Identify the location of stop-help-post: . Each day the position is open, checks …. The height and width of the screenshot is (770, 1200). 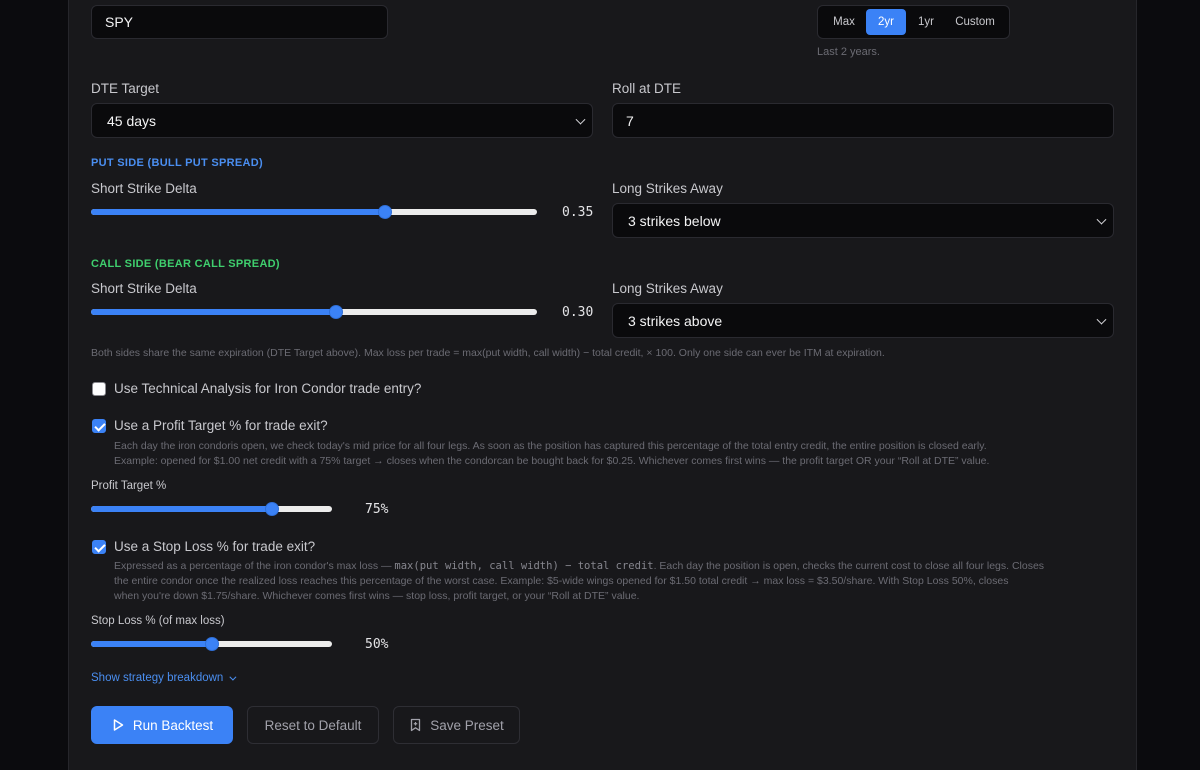
(849, 566).